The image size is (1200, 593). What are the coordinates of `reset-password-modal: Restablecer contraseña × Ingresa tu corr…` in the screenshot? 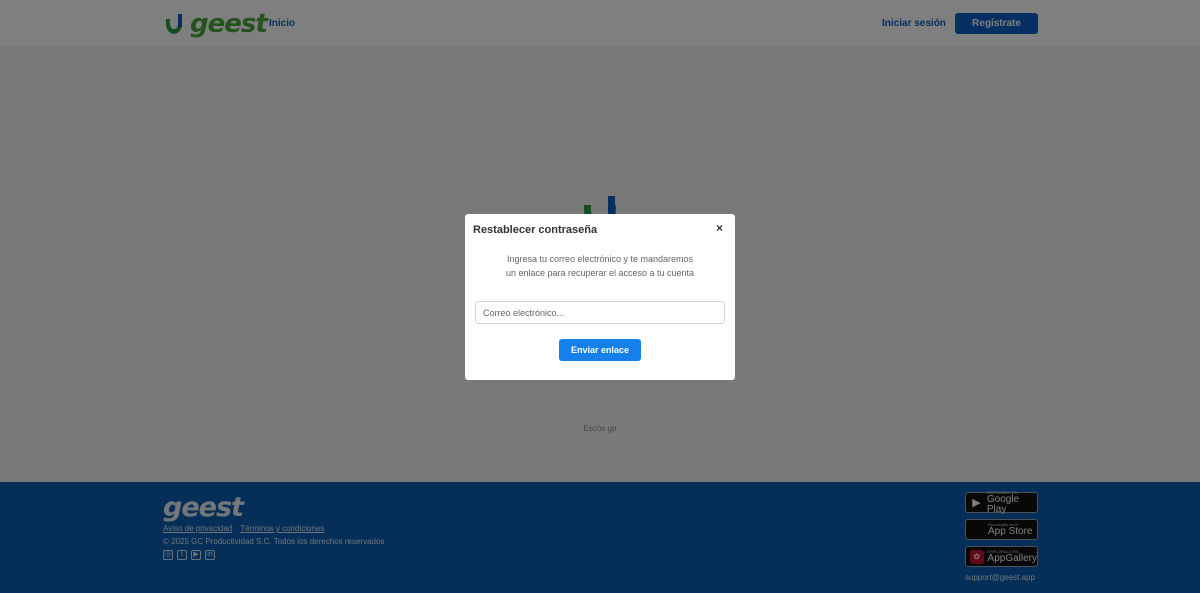 It's located at (600, 297).